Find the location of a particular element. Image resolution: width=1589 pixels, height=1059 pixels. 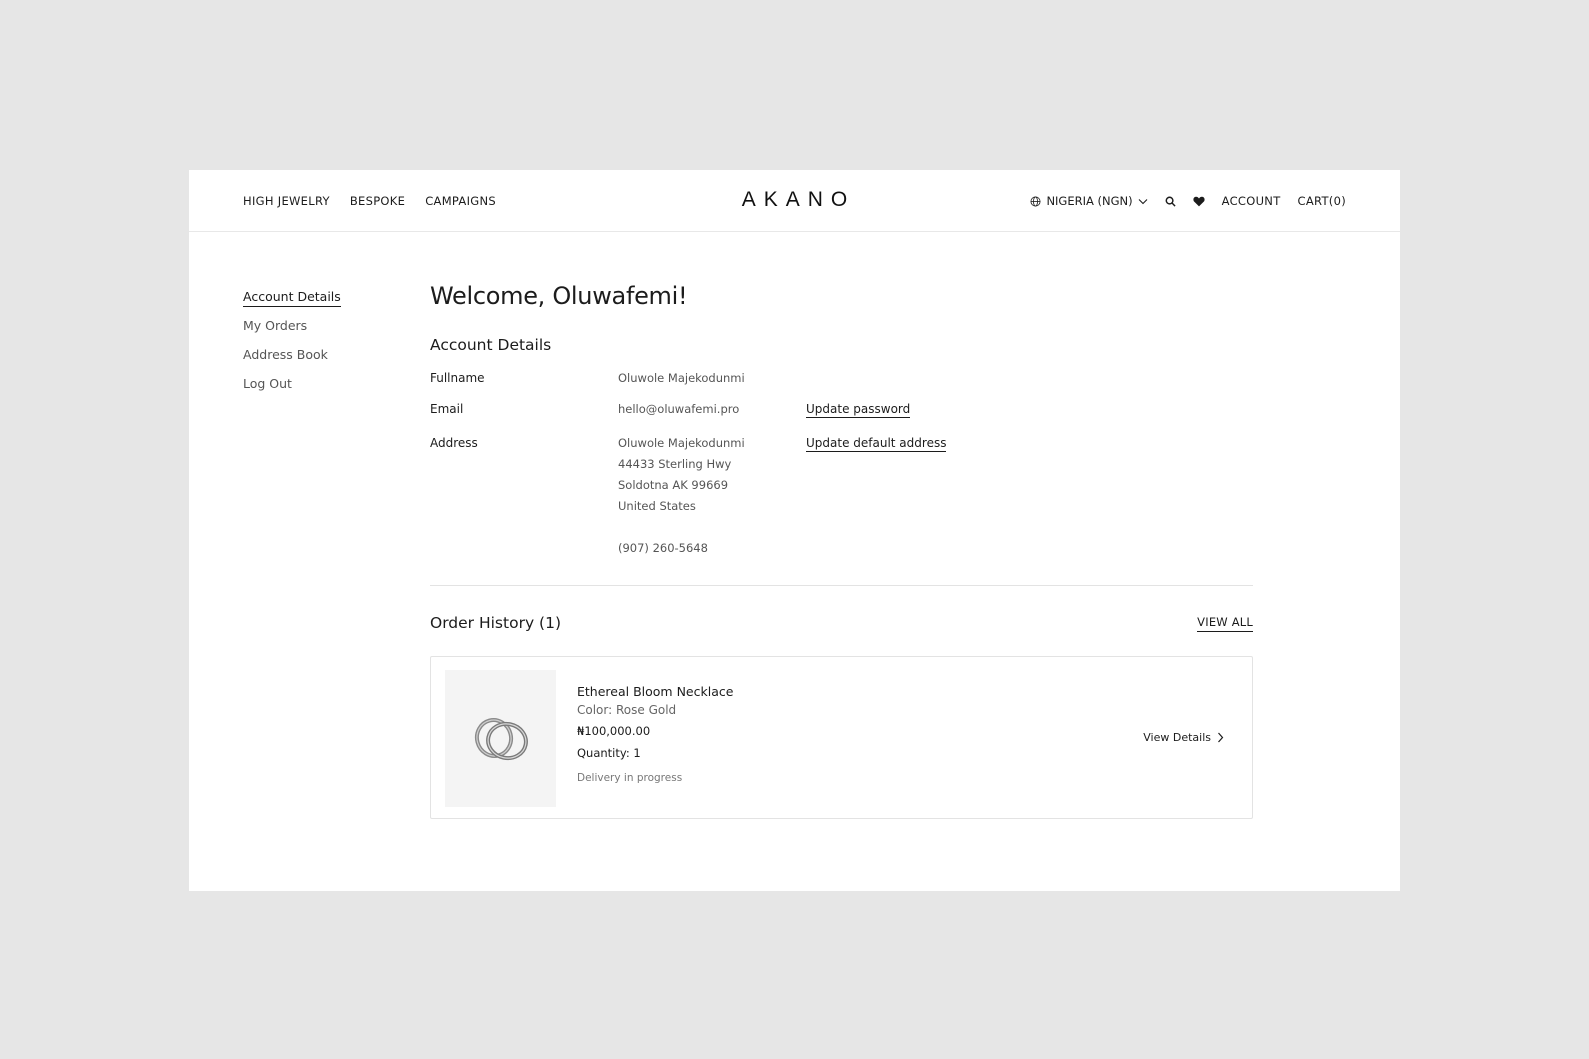

globe-icon is located at coordinates (1035, 201).